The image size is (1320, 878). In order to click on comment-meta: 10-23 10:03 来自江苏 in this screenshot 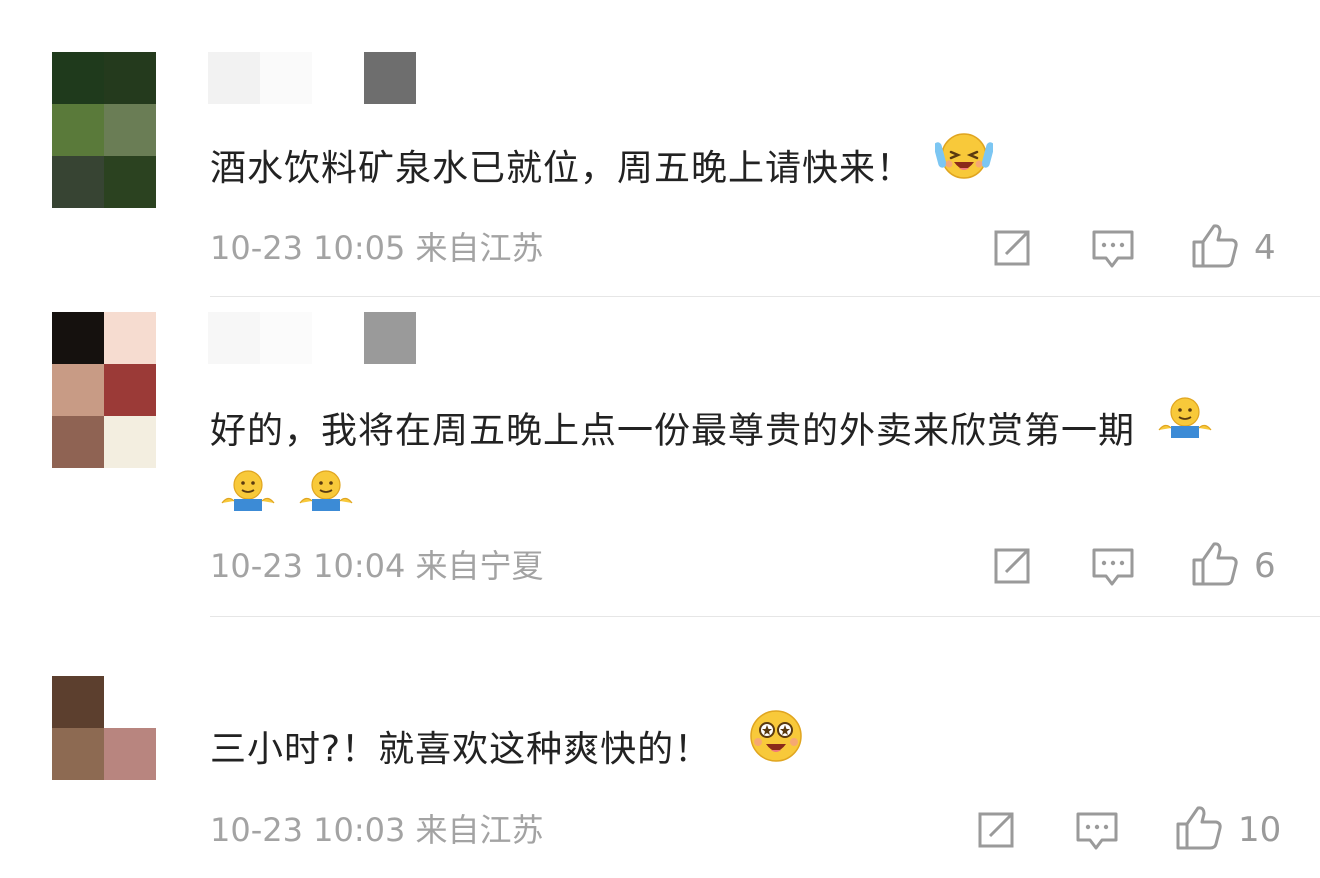, I will do `click(377, 830)`.